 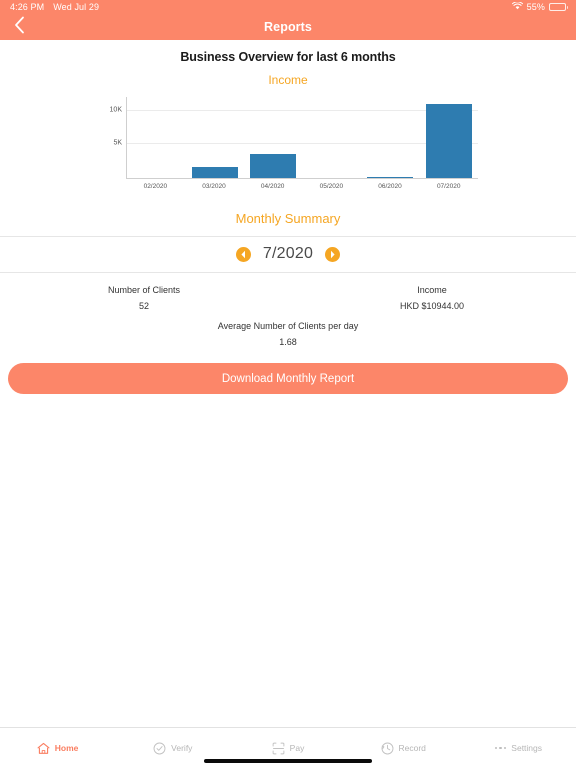 I want to click on tab-pay: Pay, so click(x=287, y=748).